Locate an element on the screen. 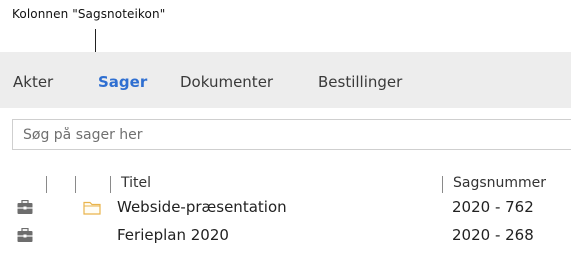 The image size is (571, 271). column-header-row: Titel Sagsnummer is located at coordinates (285, 183).